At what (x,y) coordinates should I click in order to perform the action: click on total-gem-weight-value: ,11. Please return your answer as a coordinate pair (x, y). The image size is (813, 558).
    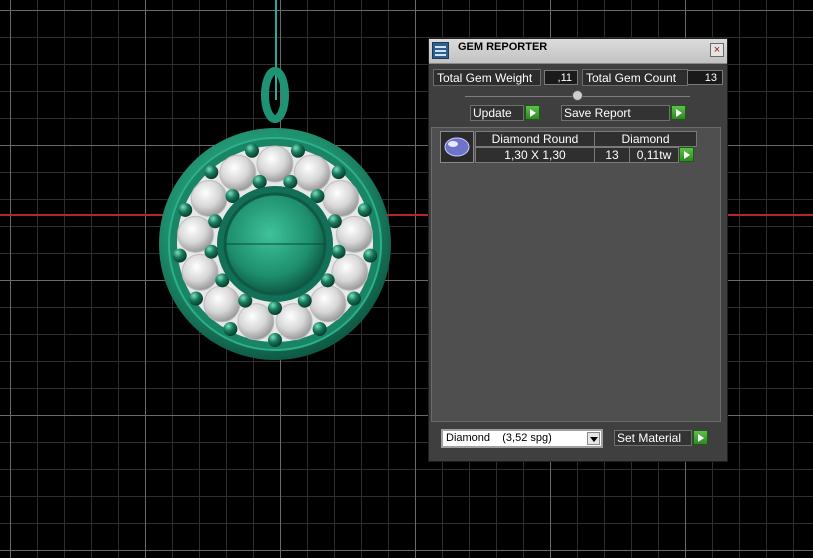
    Looking at the image, I should click on (561, 77).